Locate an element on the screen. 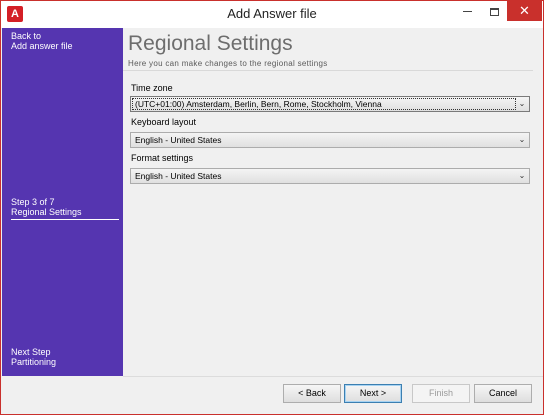  timezone-label: Time zone is located at coordinates (152, 88).